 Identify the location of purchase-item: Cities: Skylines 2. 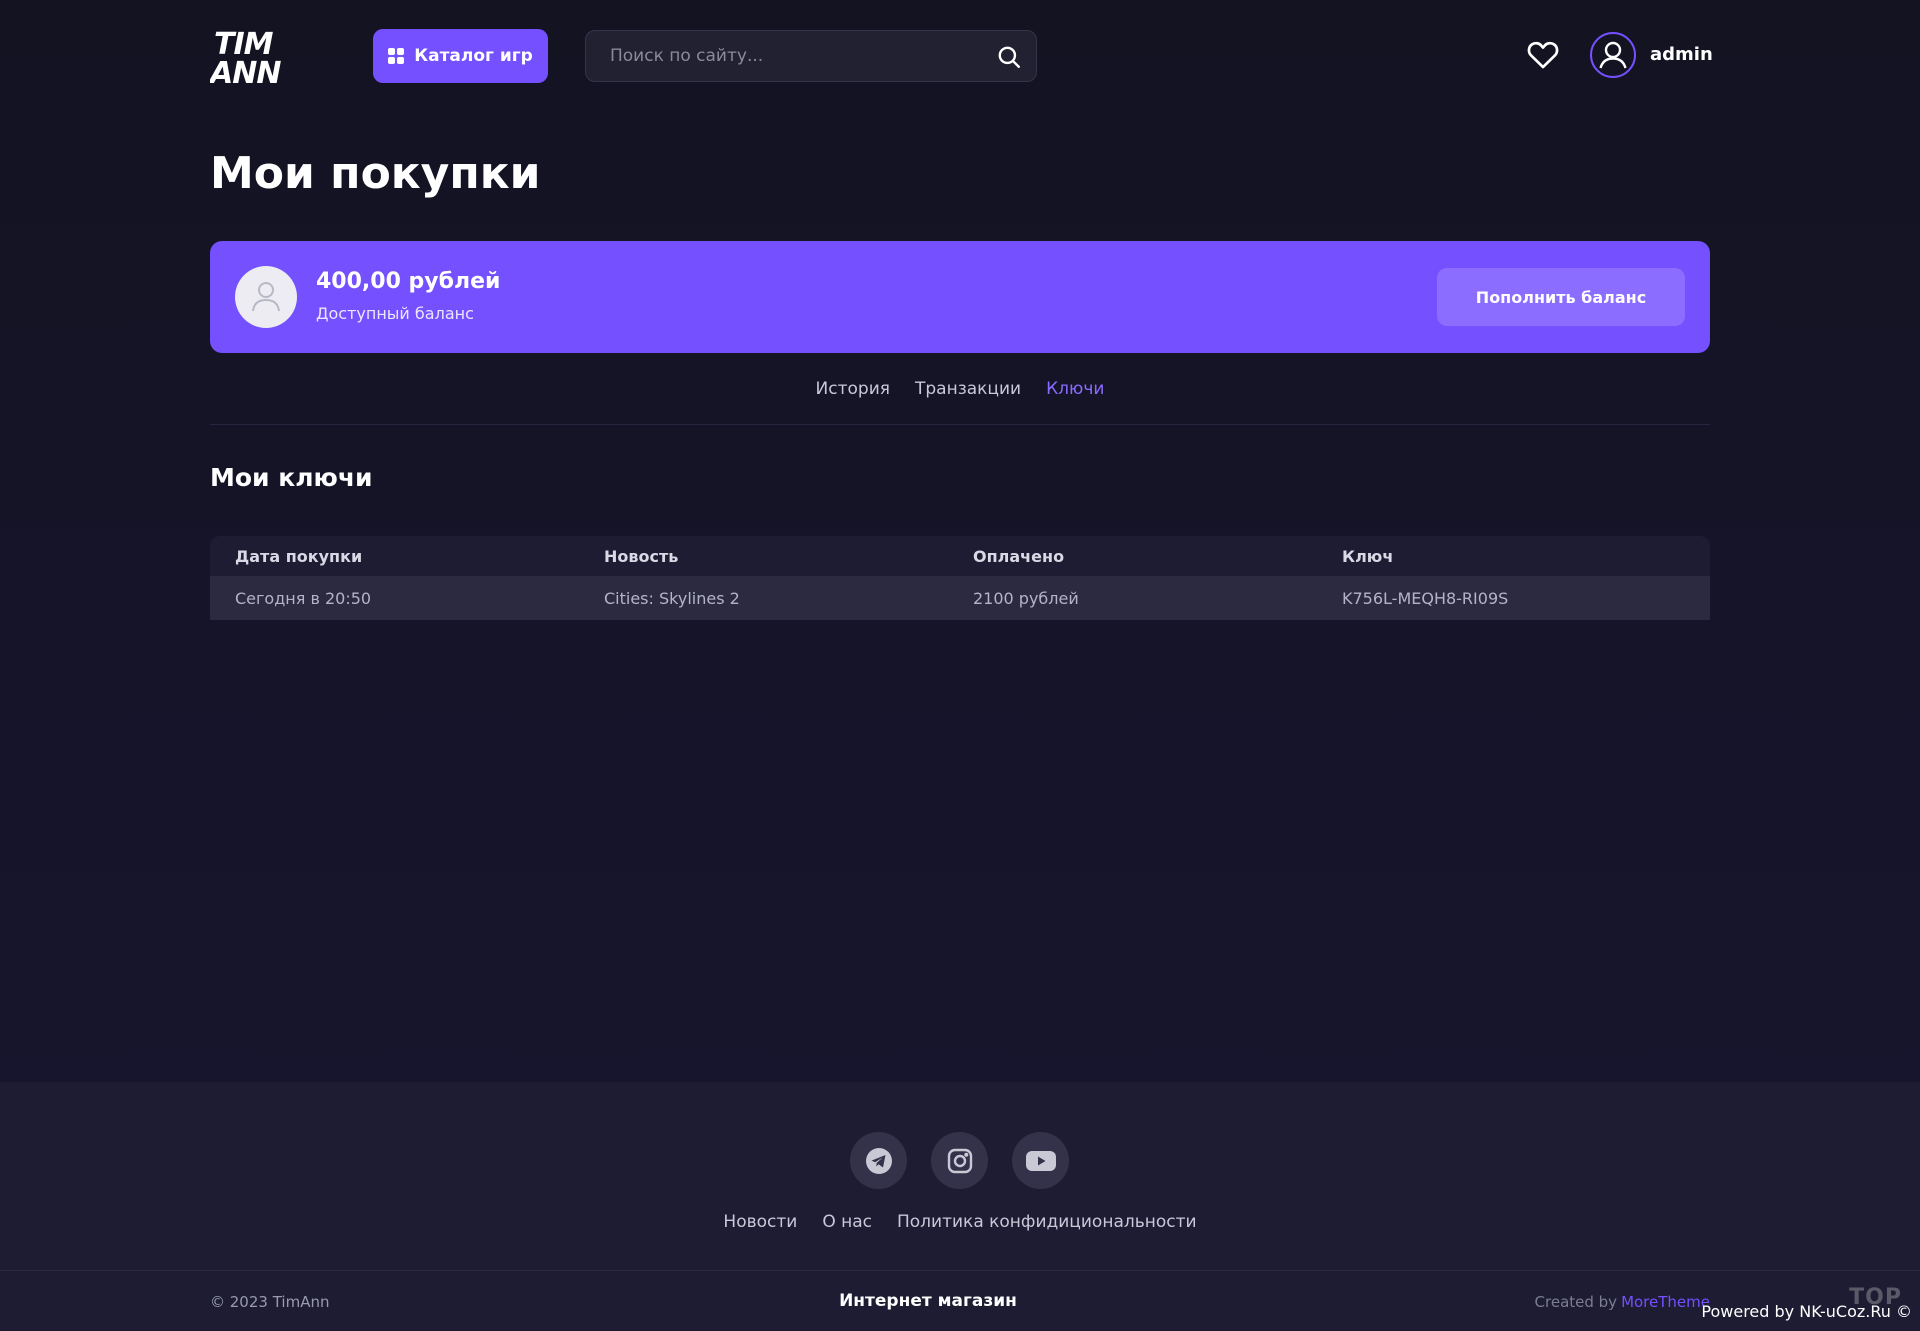
(763, 598).